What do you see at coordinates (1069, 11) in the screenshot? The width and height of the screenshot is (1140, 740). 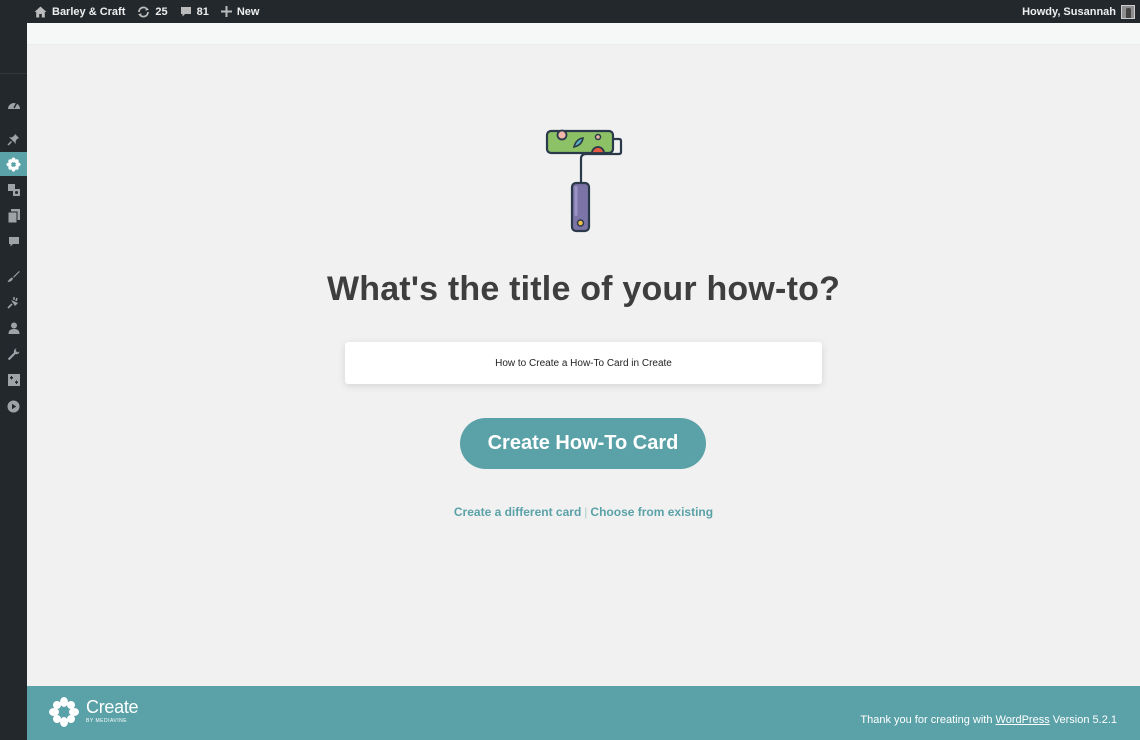 I see `greeting: Howdy, Susannah` at bounding box center [1069, 11].